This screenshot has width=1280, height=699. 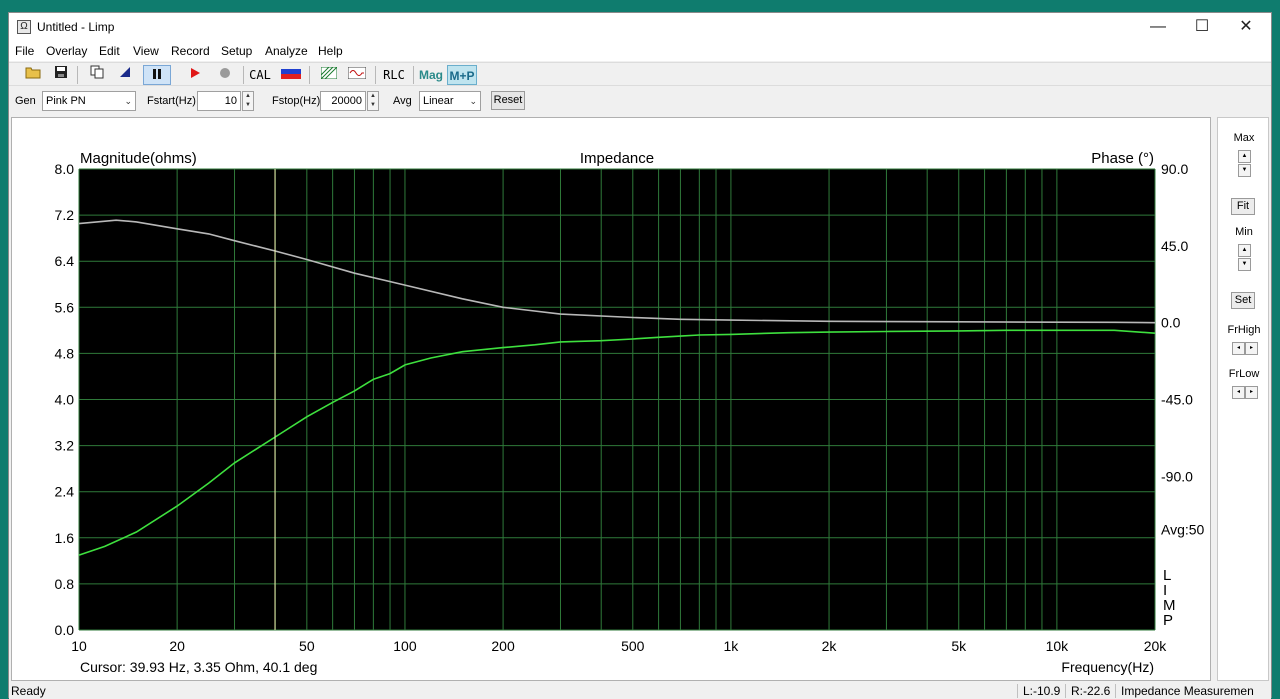 What do you see at coordinates (1244, 250) in the screenshot?
I see `min-up-arrow-icon: ▲` at bounding box center [1244, 250].